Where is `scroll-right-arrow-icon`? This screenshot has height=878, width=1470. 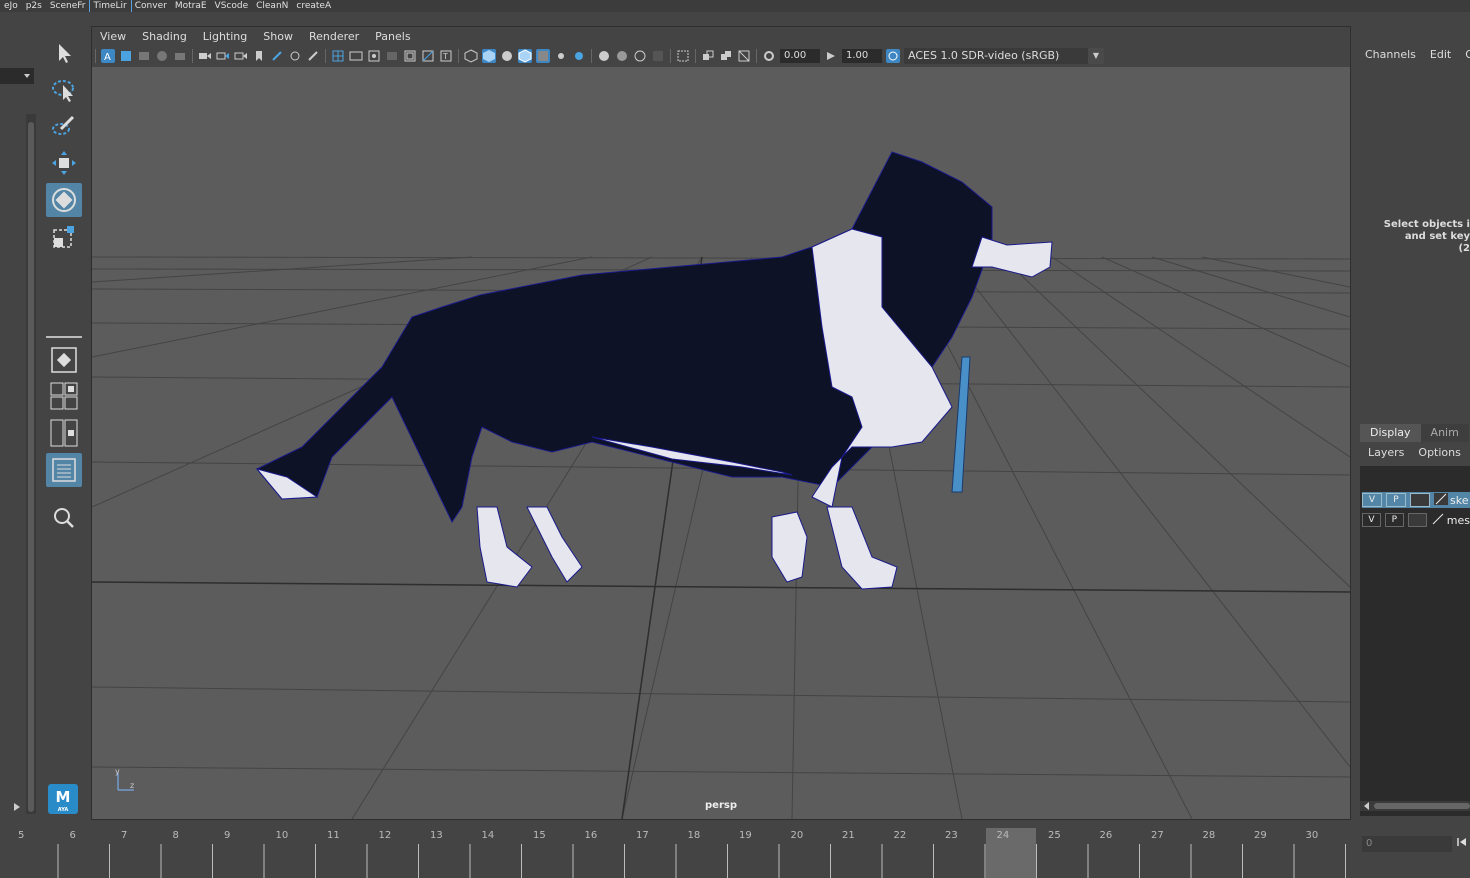
scroll-right-arrow-icon is located at coordinates (17, 808).